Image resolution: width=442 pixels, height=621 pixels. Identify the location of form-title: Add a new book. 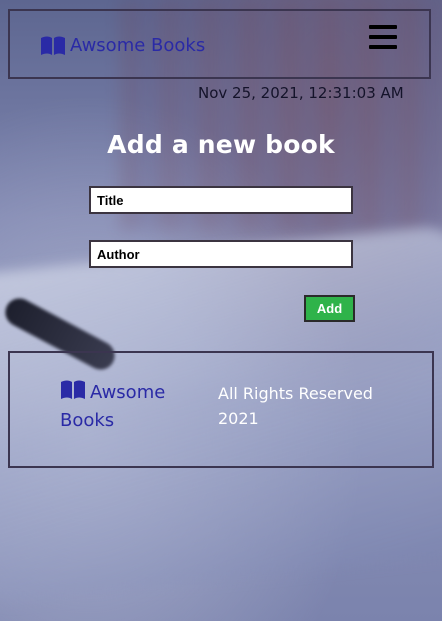
(221, 144).